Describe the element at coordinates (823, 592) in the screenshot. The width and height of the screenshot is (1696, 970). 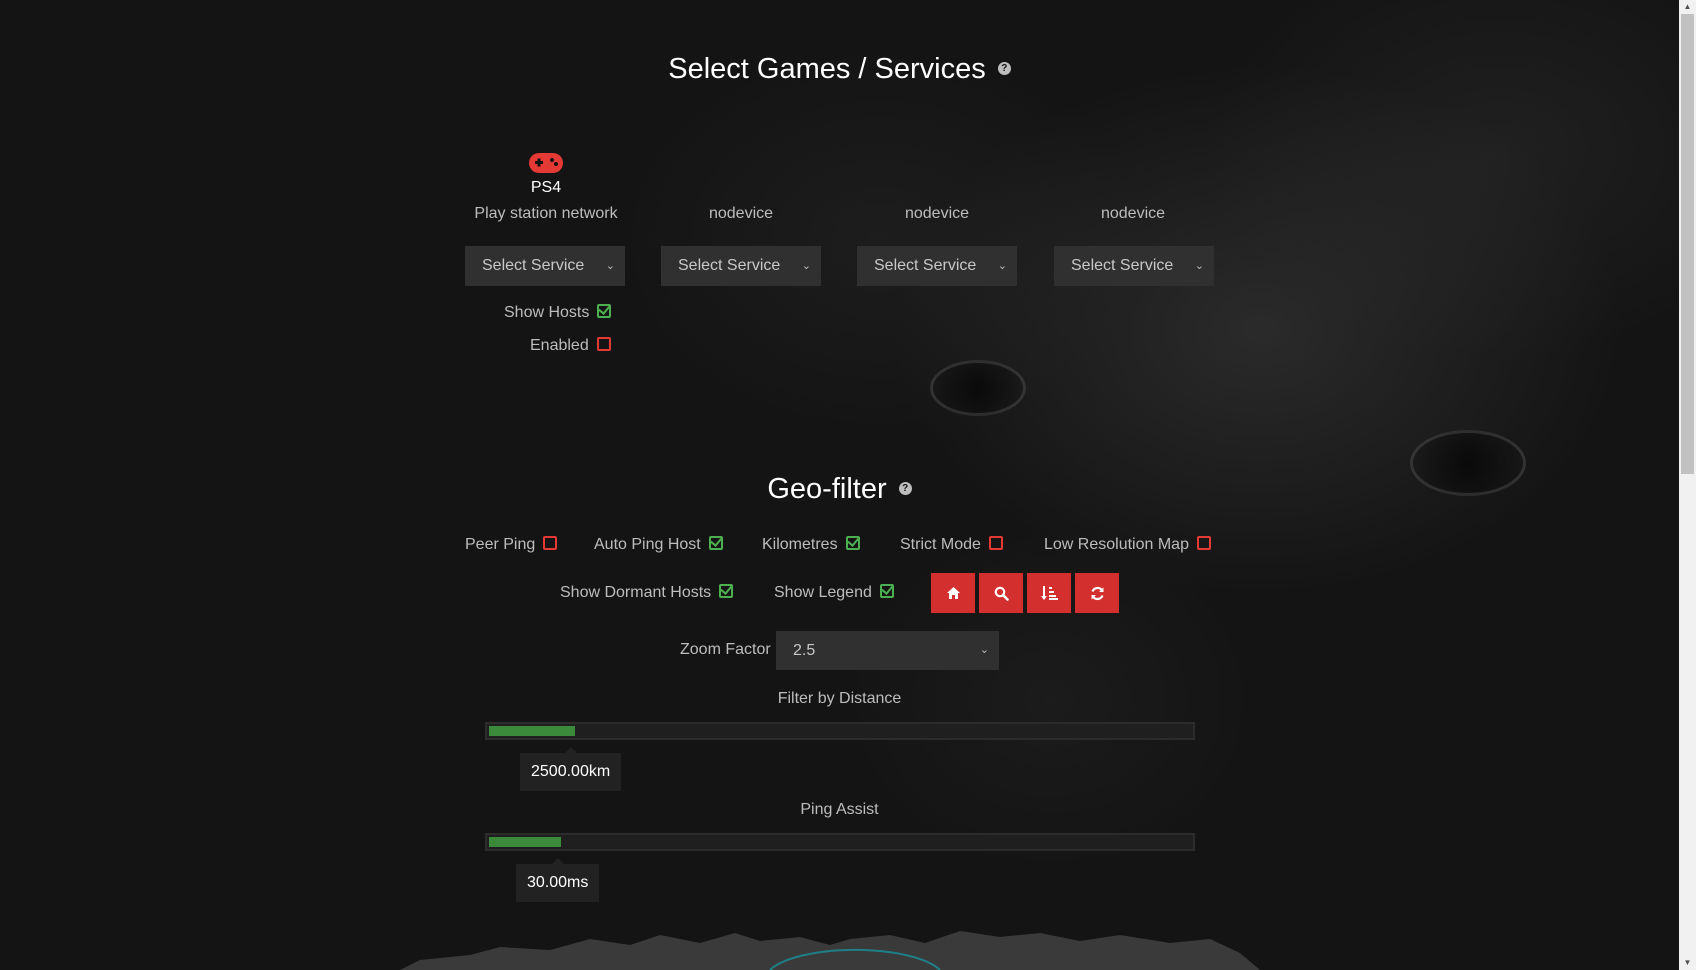
I see `option-label: Show Legend` at that location.